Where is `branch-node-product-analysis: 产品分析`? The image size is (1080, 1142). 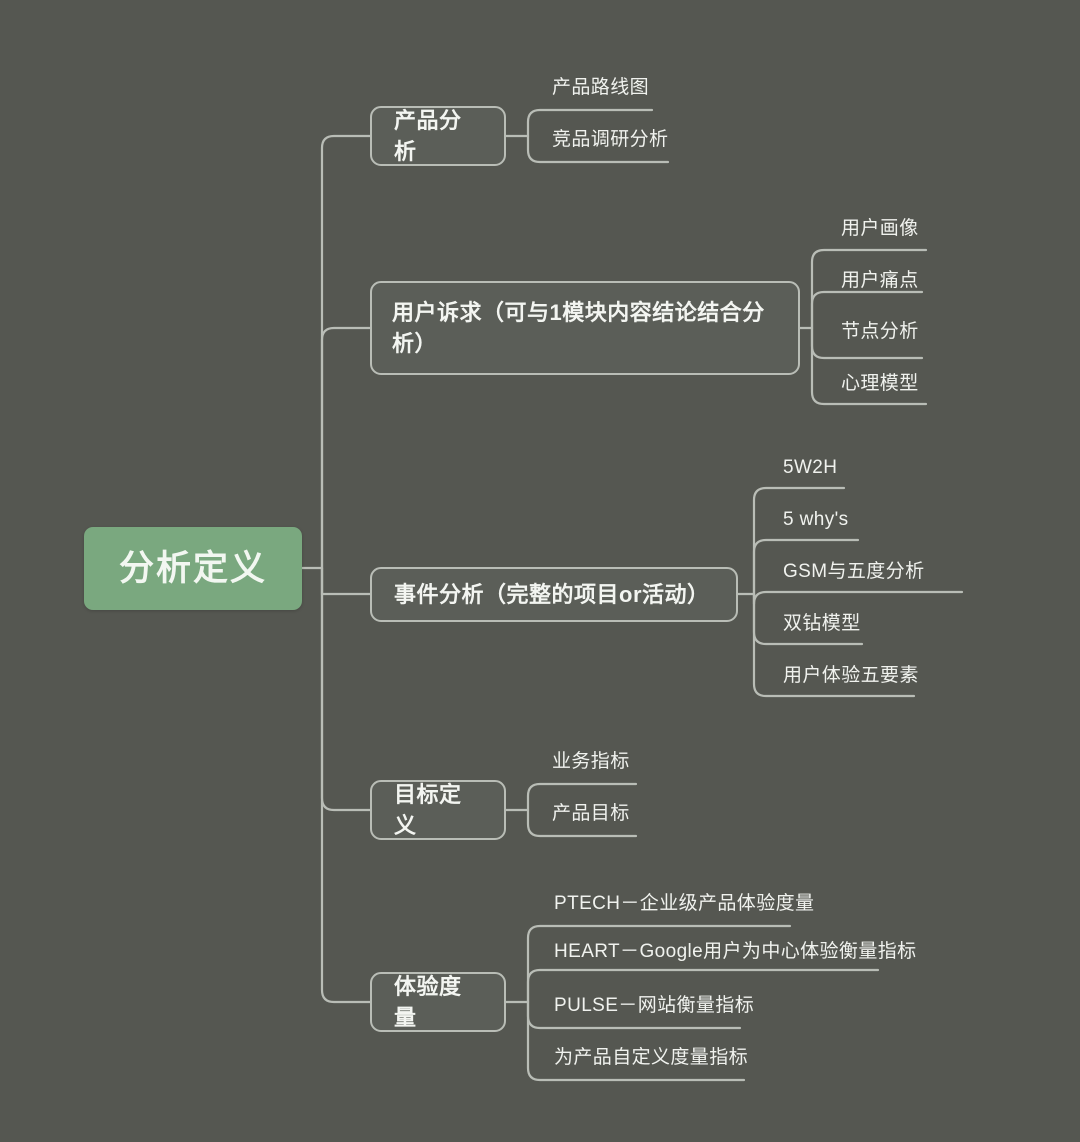 branch-node-product-analysis: 产品分析 is located at coordinates (438, 136).